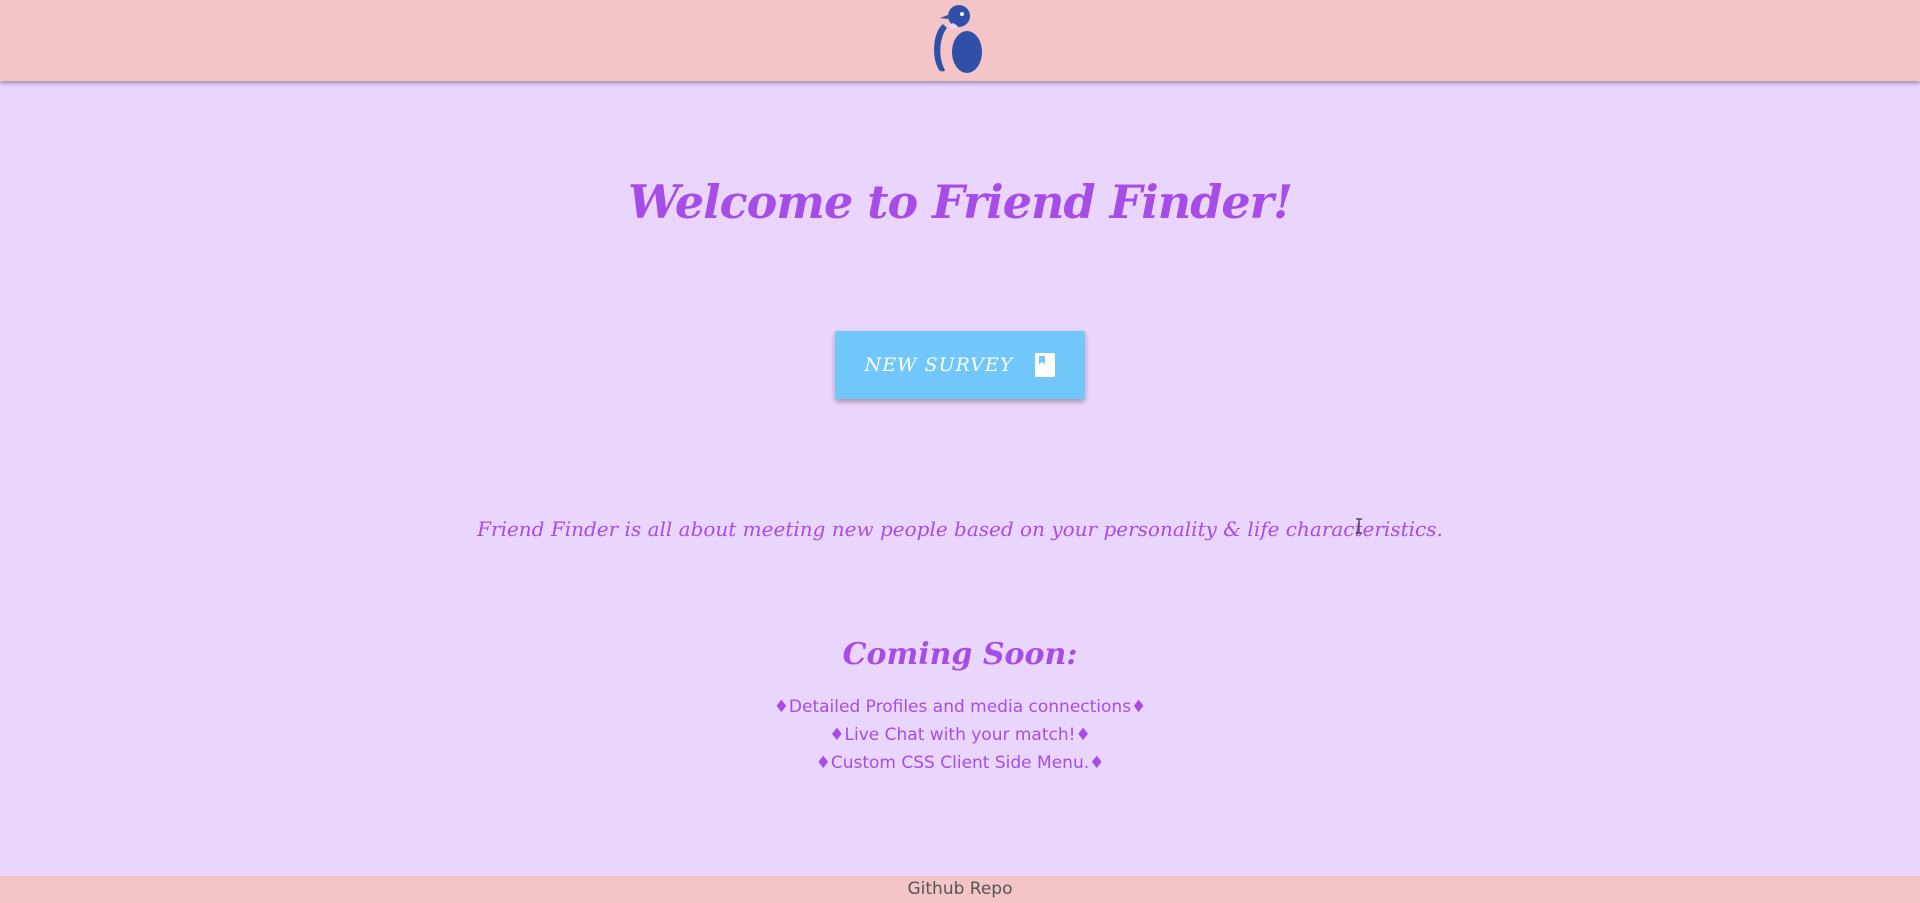  I want to click on penguin-logo-icon, so click(961, 38).